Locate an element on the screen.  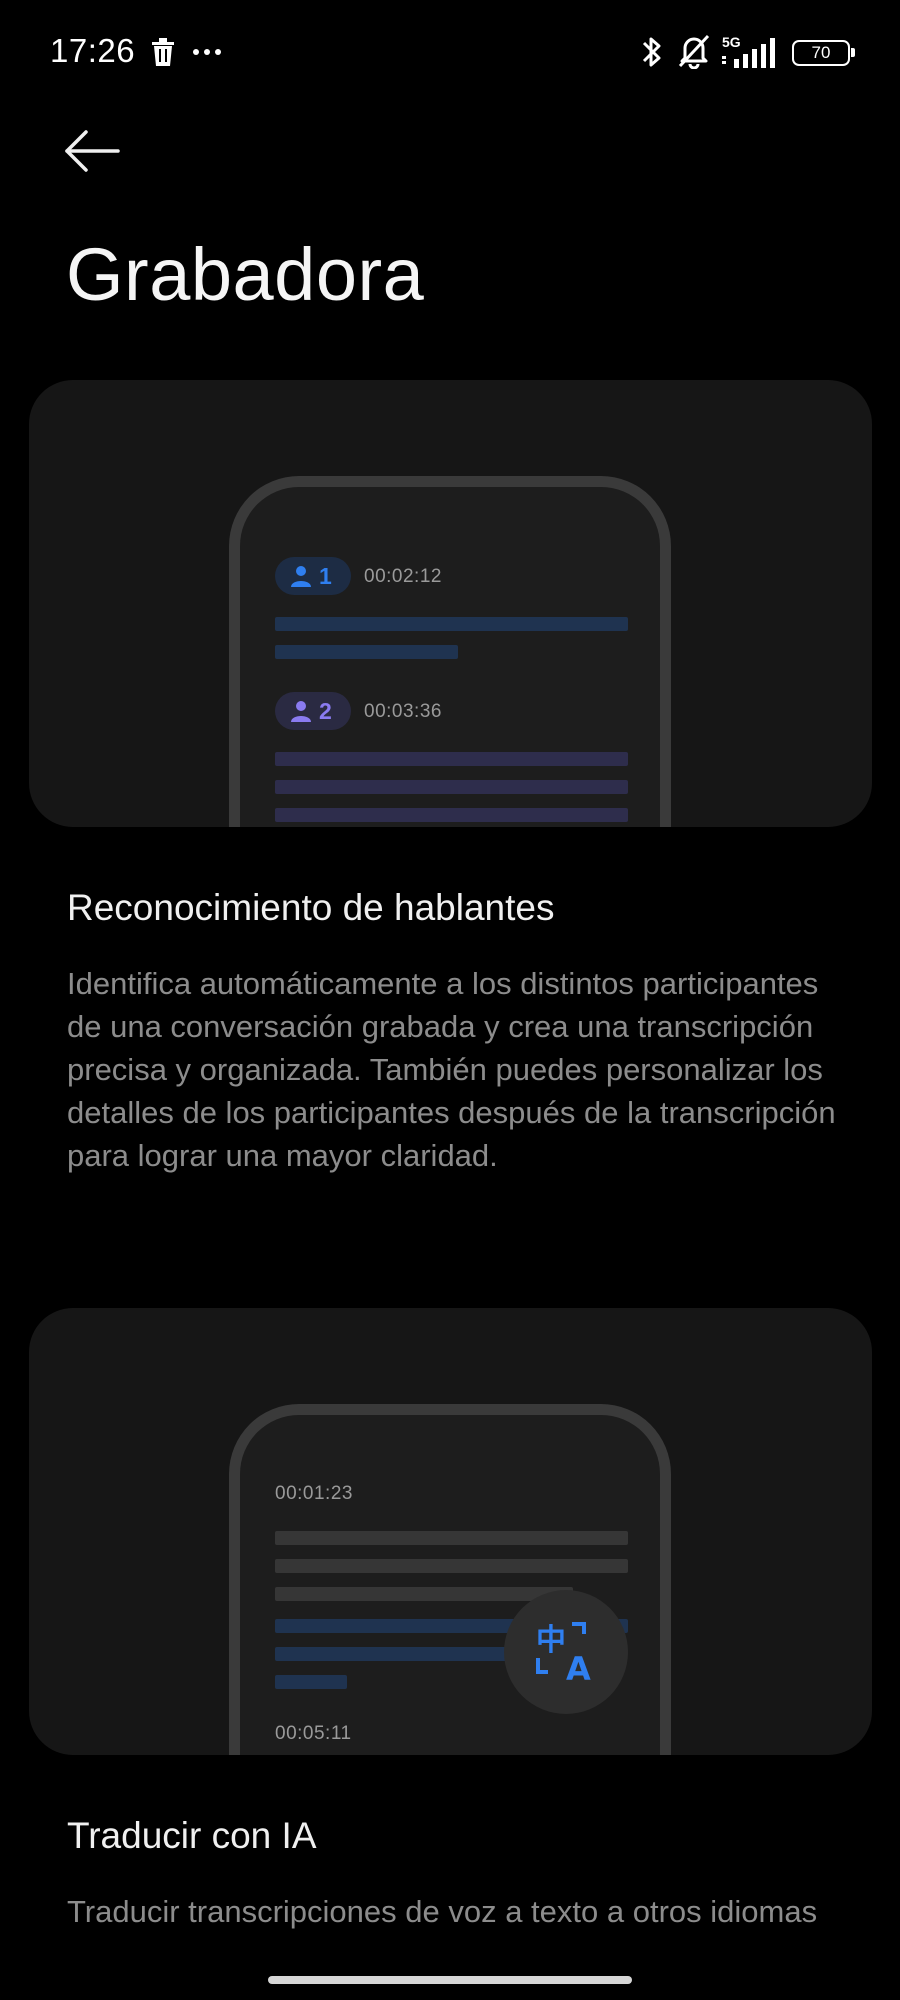
phone-mockup: 1 00:02:12 2 00:03:36 is located at coordinates (450, 651).